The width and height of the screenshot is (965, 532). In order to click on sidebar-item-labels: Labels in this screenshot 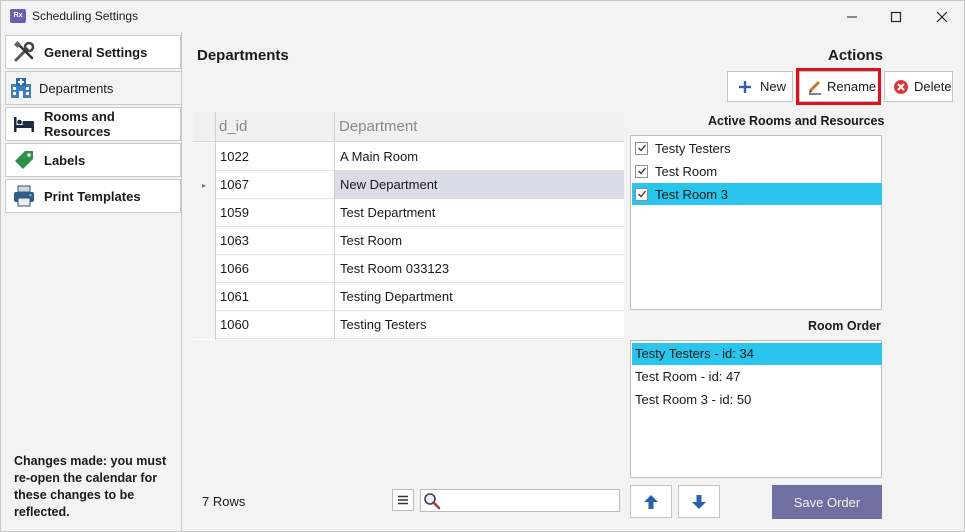, I will do `click(93, 160)`.